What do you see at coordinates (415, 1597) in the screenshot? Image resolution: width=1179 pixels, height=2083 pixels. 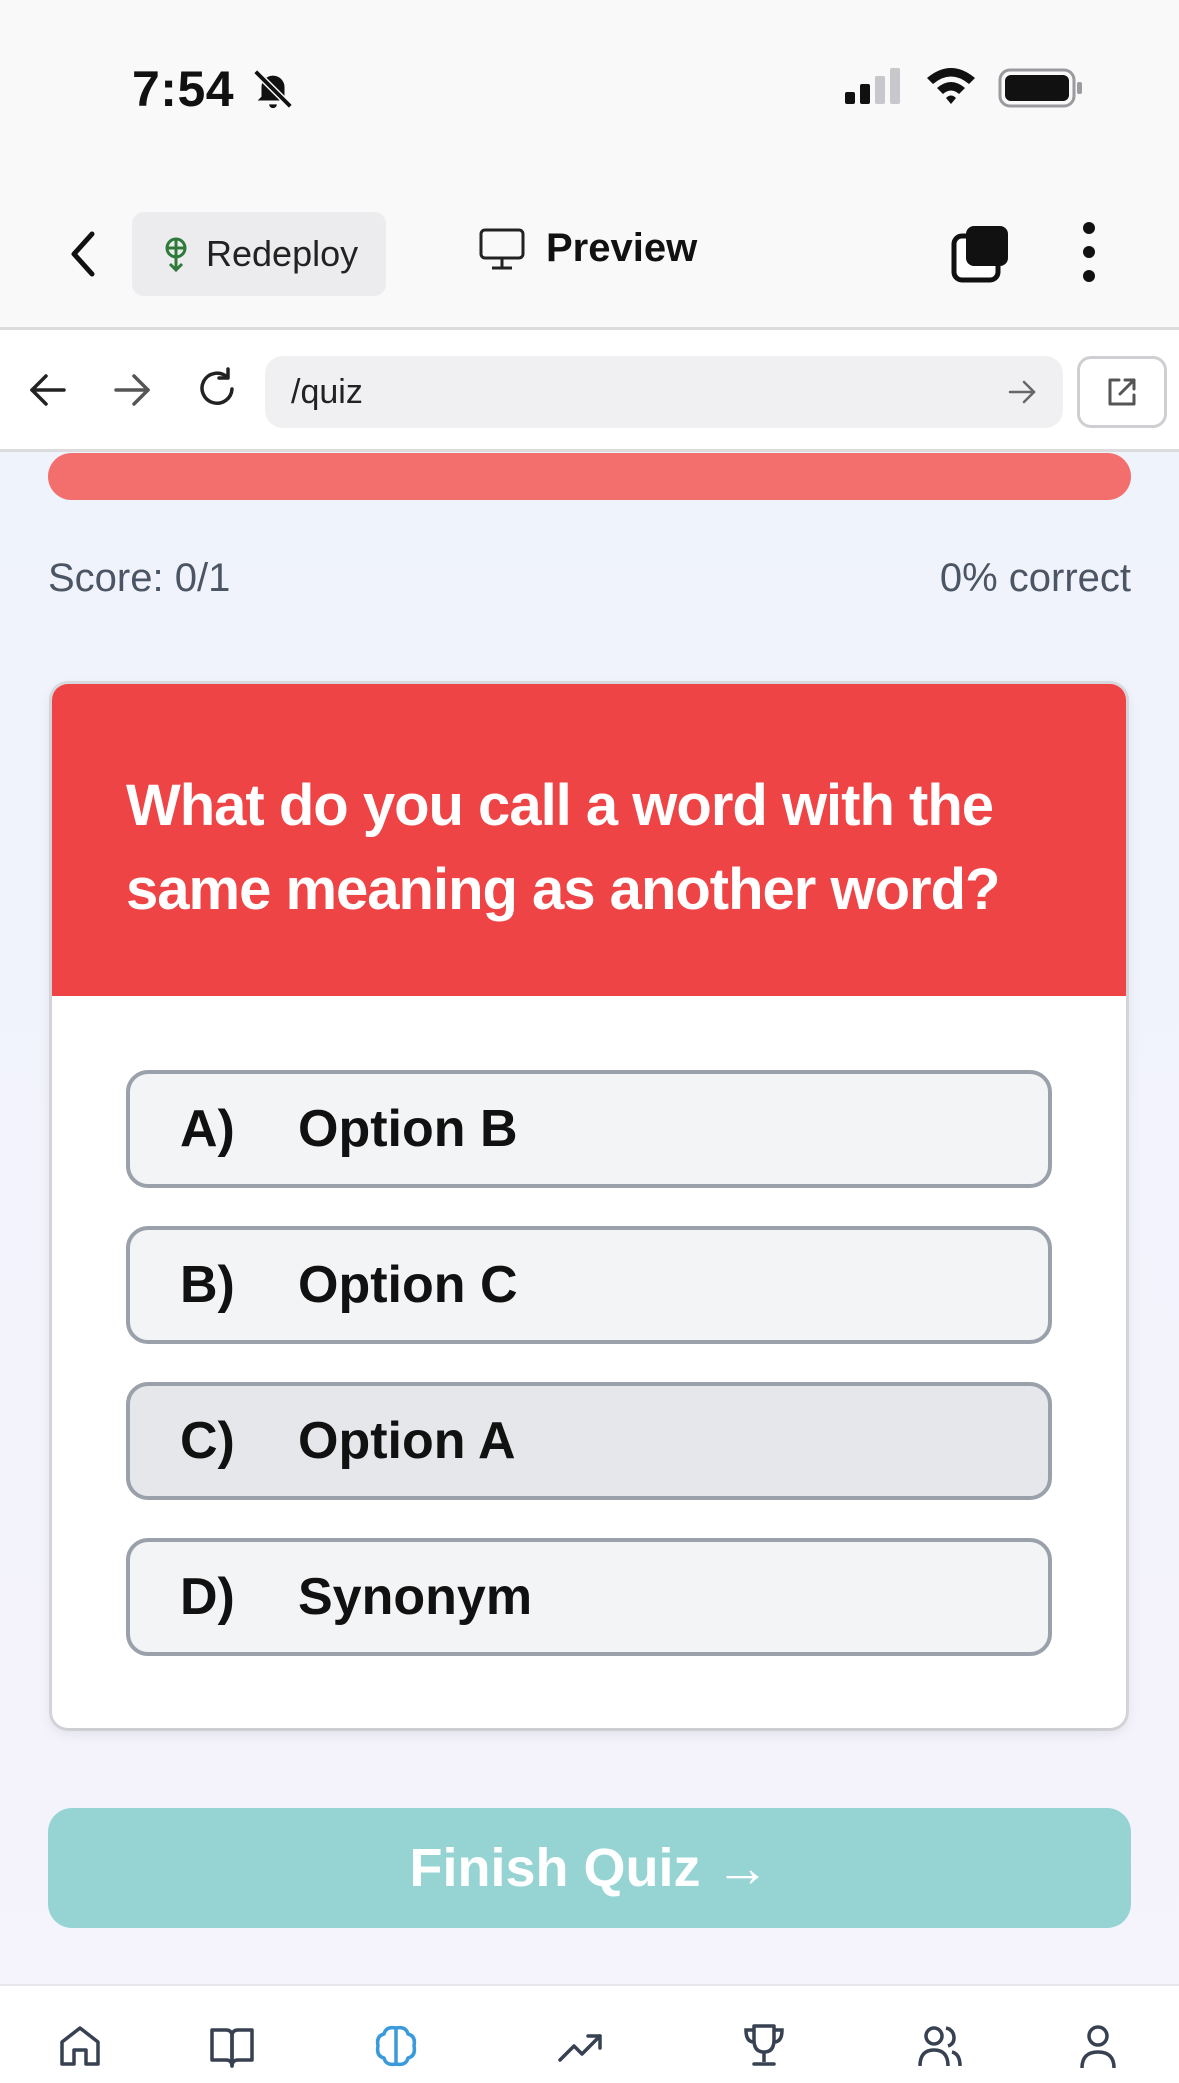 I see `option-text: Synonym` at bounding box center [415, 1597].